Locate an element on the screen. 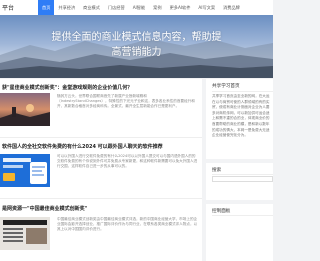 The image size is (320, 261). sunset-photo is located at coordinates (25, 109).